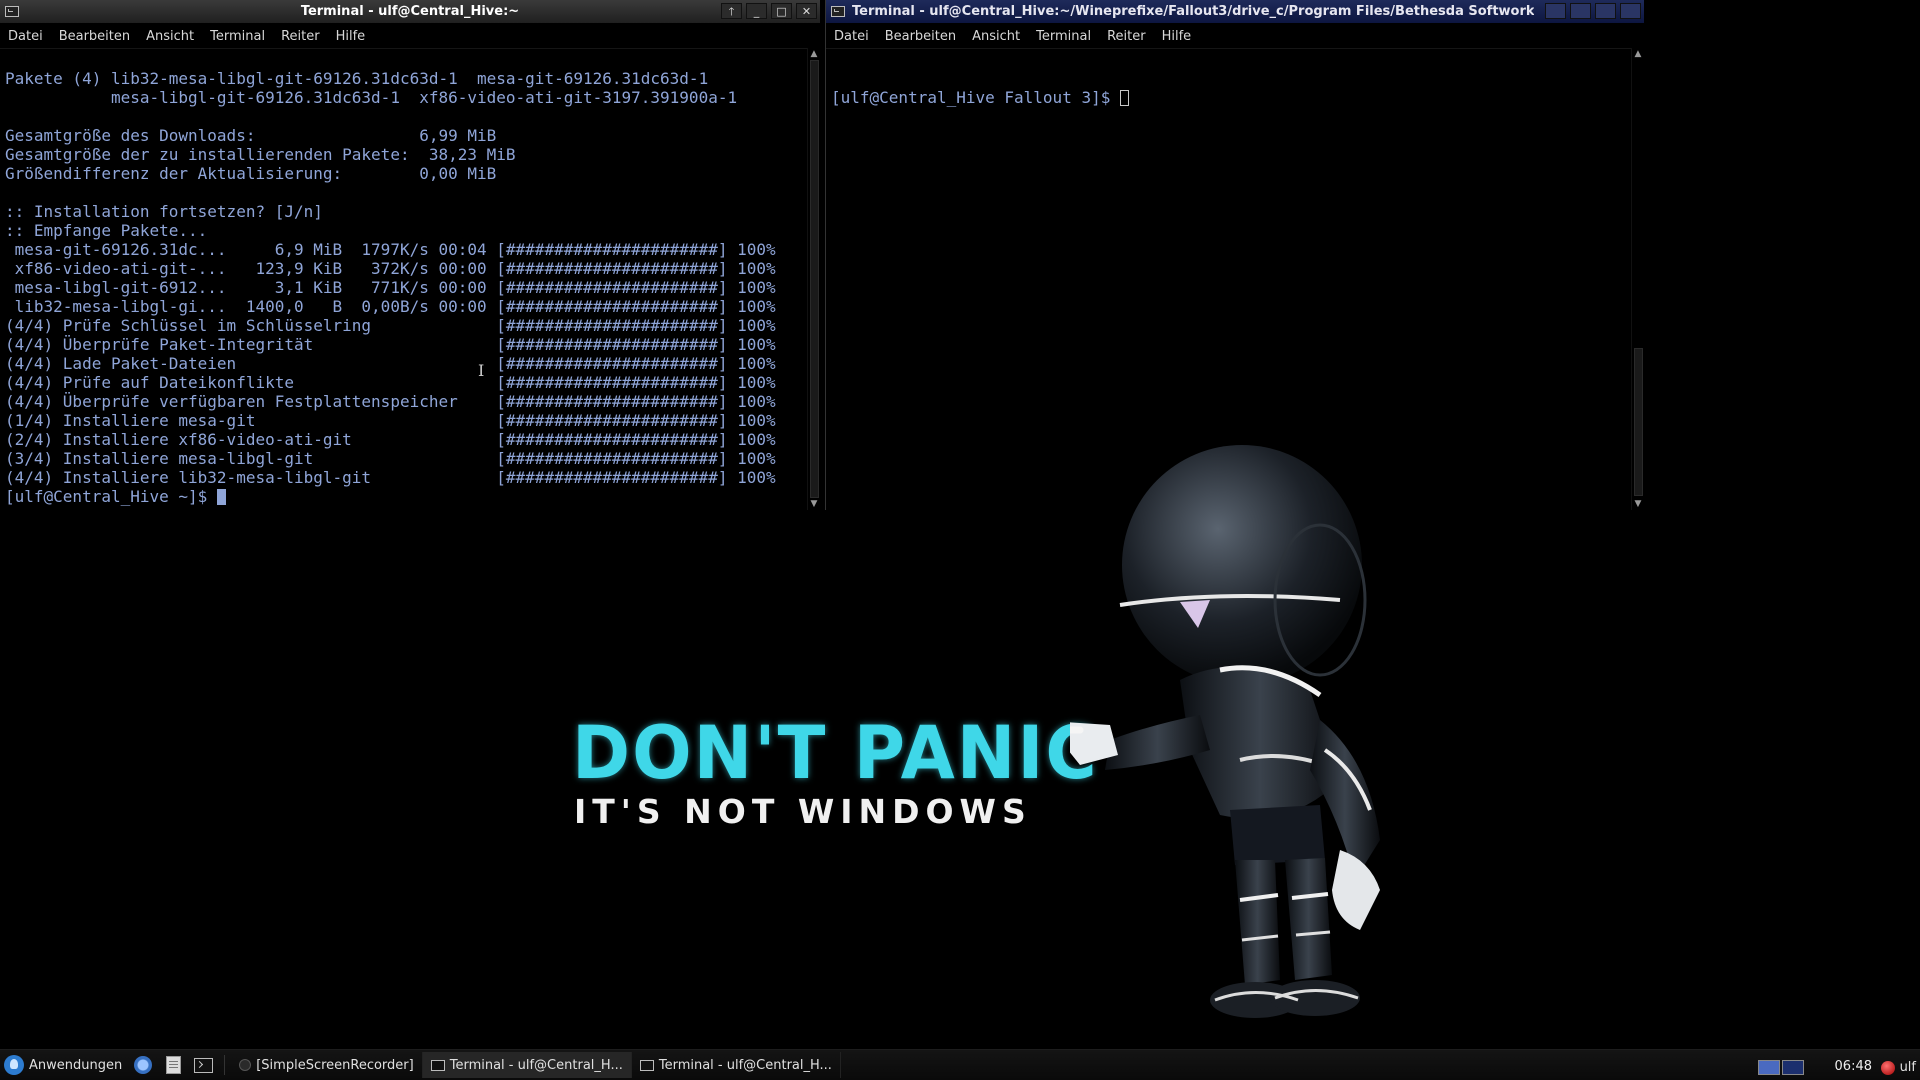 The width and height of the screenshot is (1920, 1080). I want to click on browser-launcher, so click(143, 1065).